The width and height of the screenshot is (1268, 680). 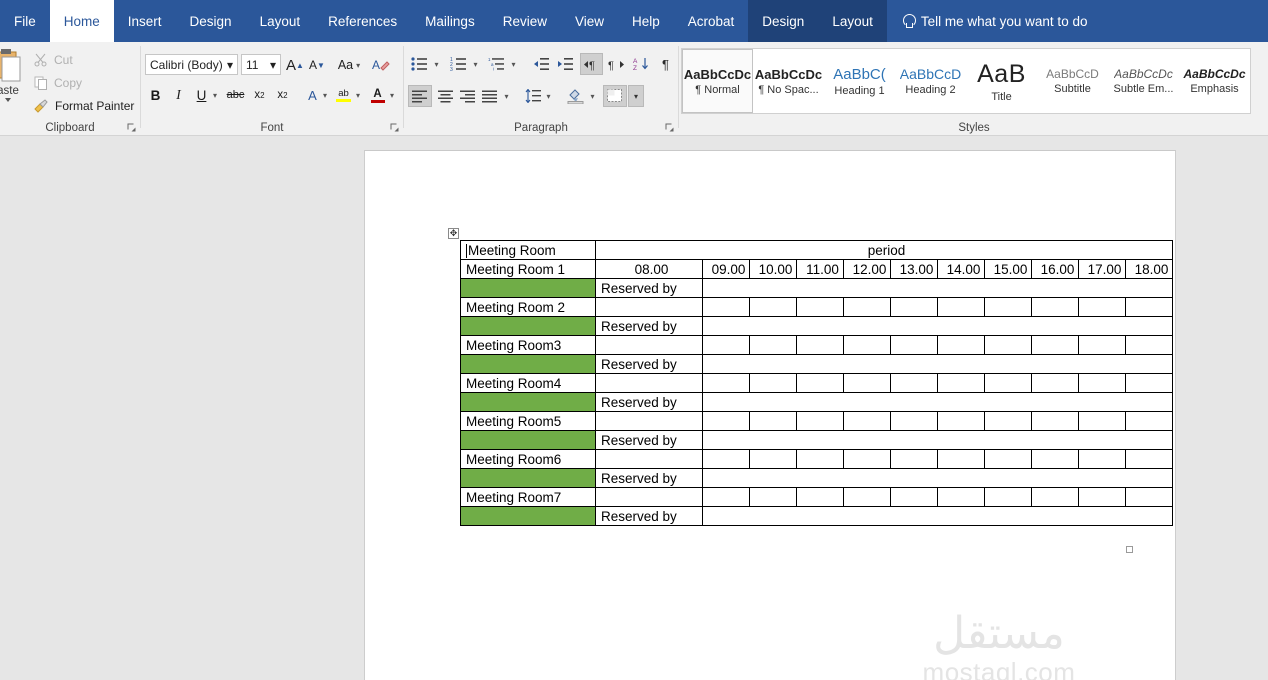 What do you see at coordinates (155, 95) in the screenshot?
I see `bold-button: B` at bounding box center [155, 95].